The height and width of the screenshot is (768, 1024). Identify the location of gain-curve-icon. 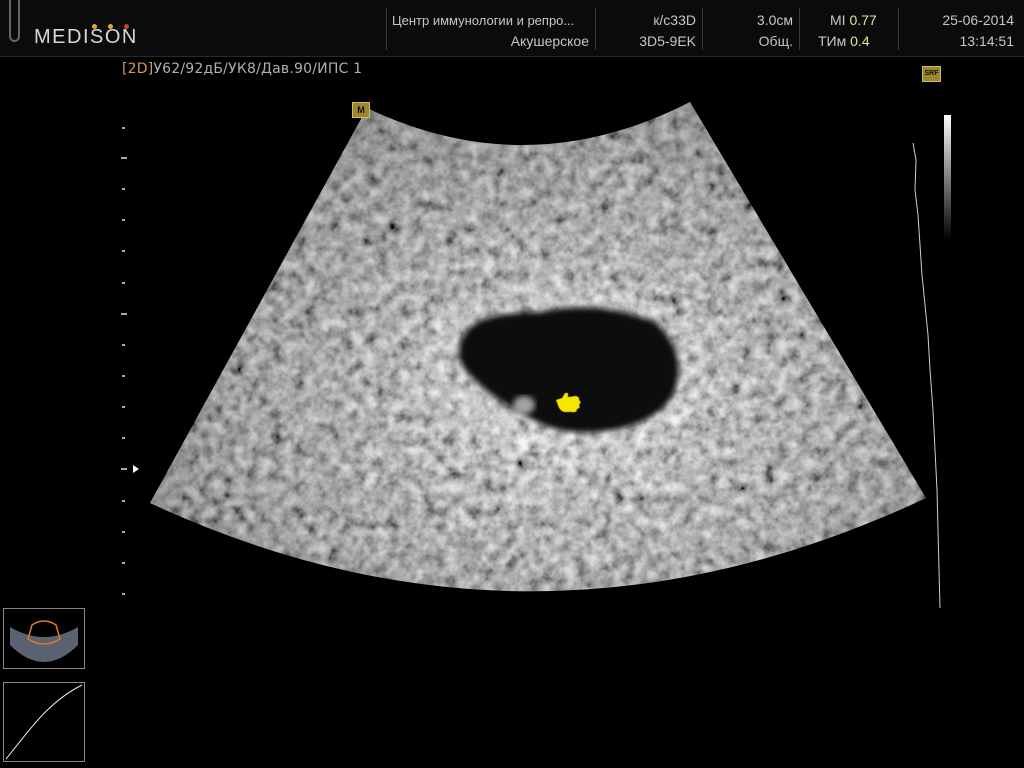
(44, 722).